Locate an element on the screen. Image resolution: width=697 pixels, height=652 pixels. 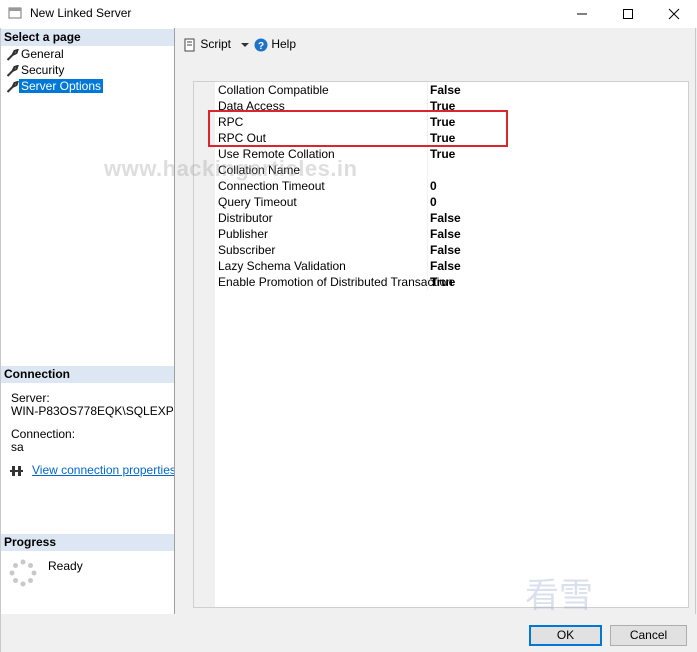
page-general-label: General is located at coordinates (42, 54).